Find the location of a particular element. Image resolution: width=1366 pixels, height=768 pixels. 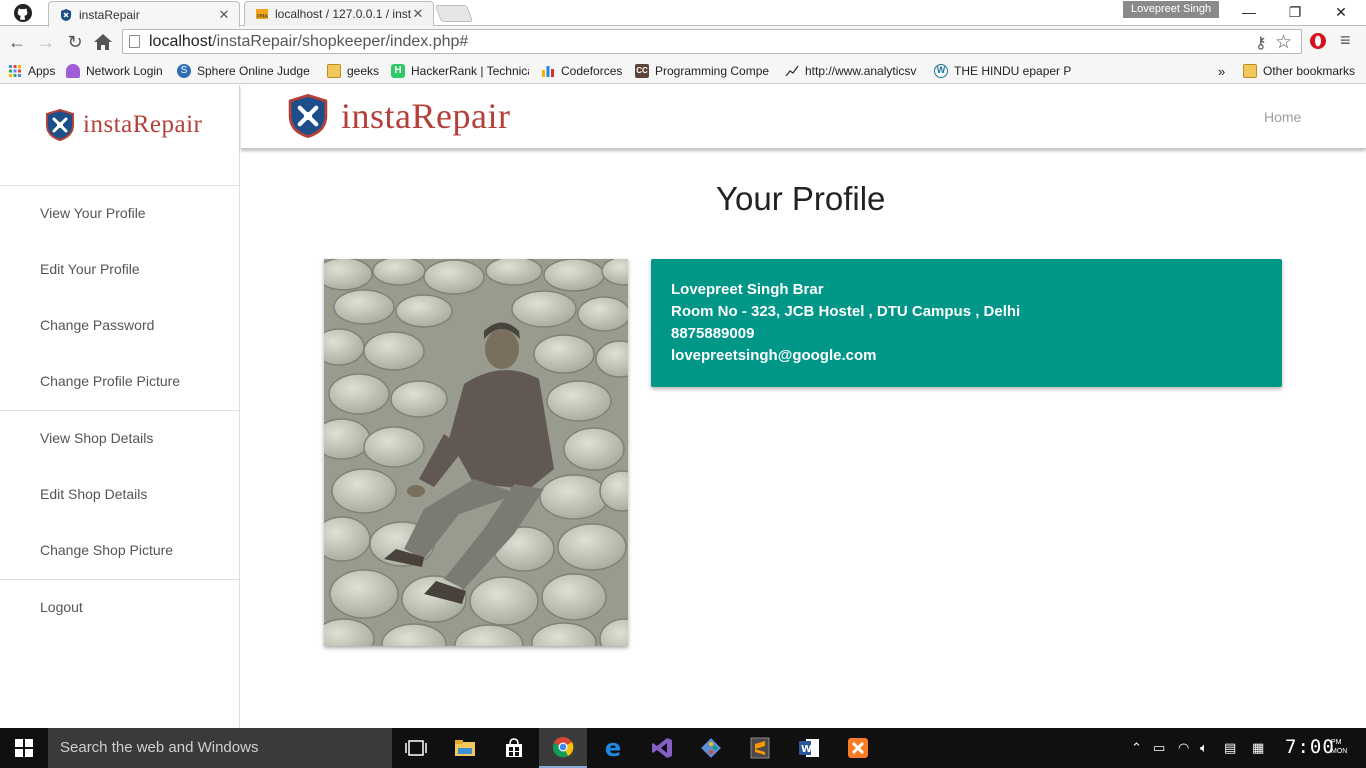

menu-icon: ≡ is located at coordinates (1345, 40).